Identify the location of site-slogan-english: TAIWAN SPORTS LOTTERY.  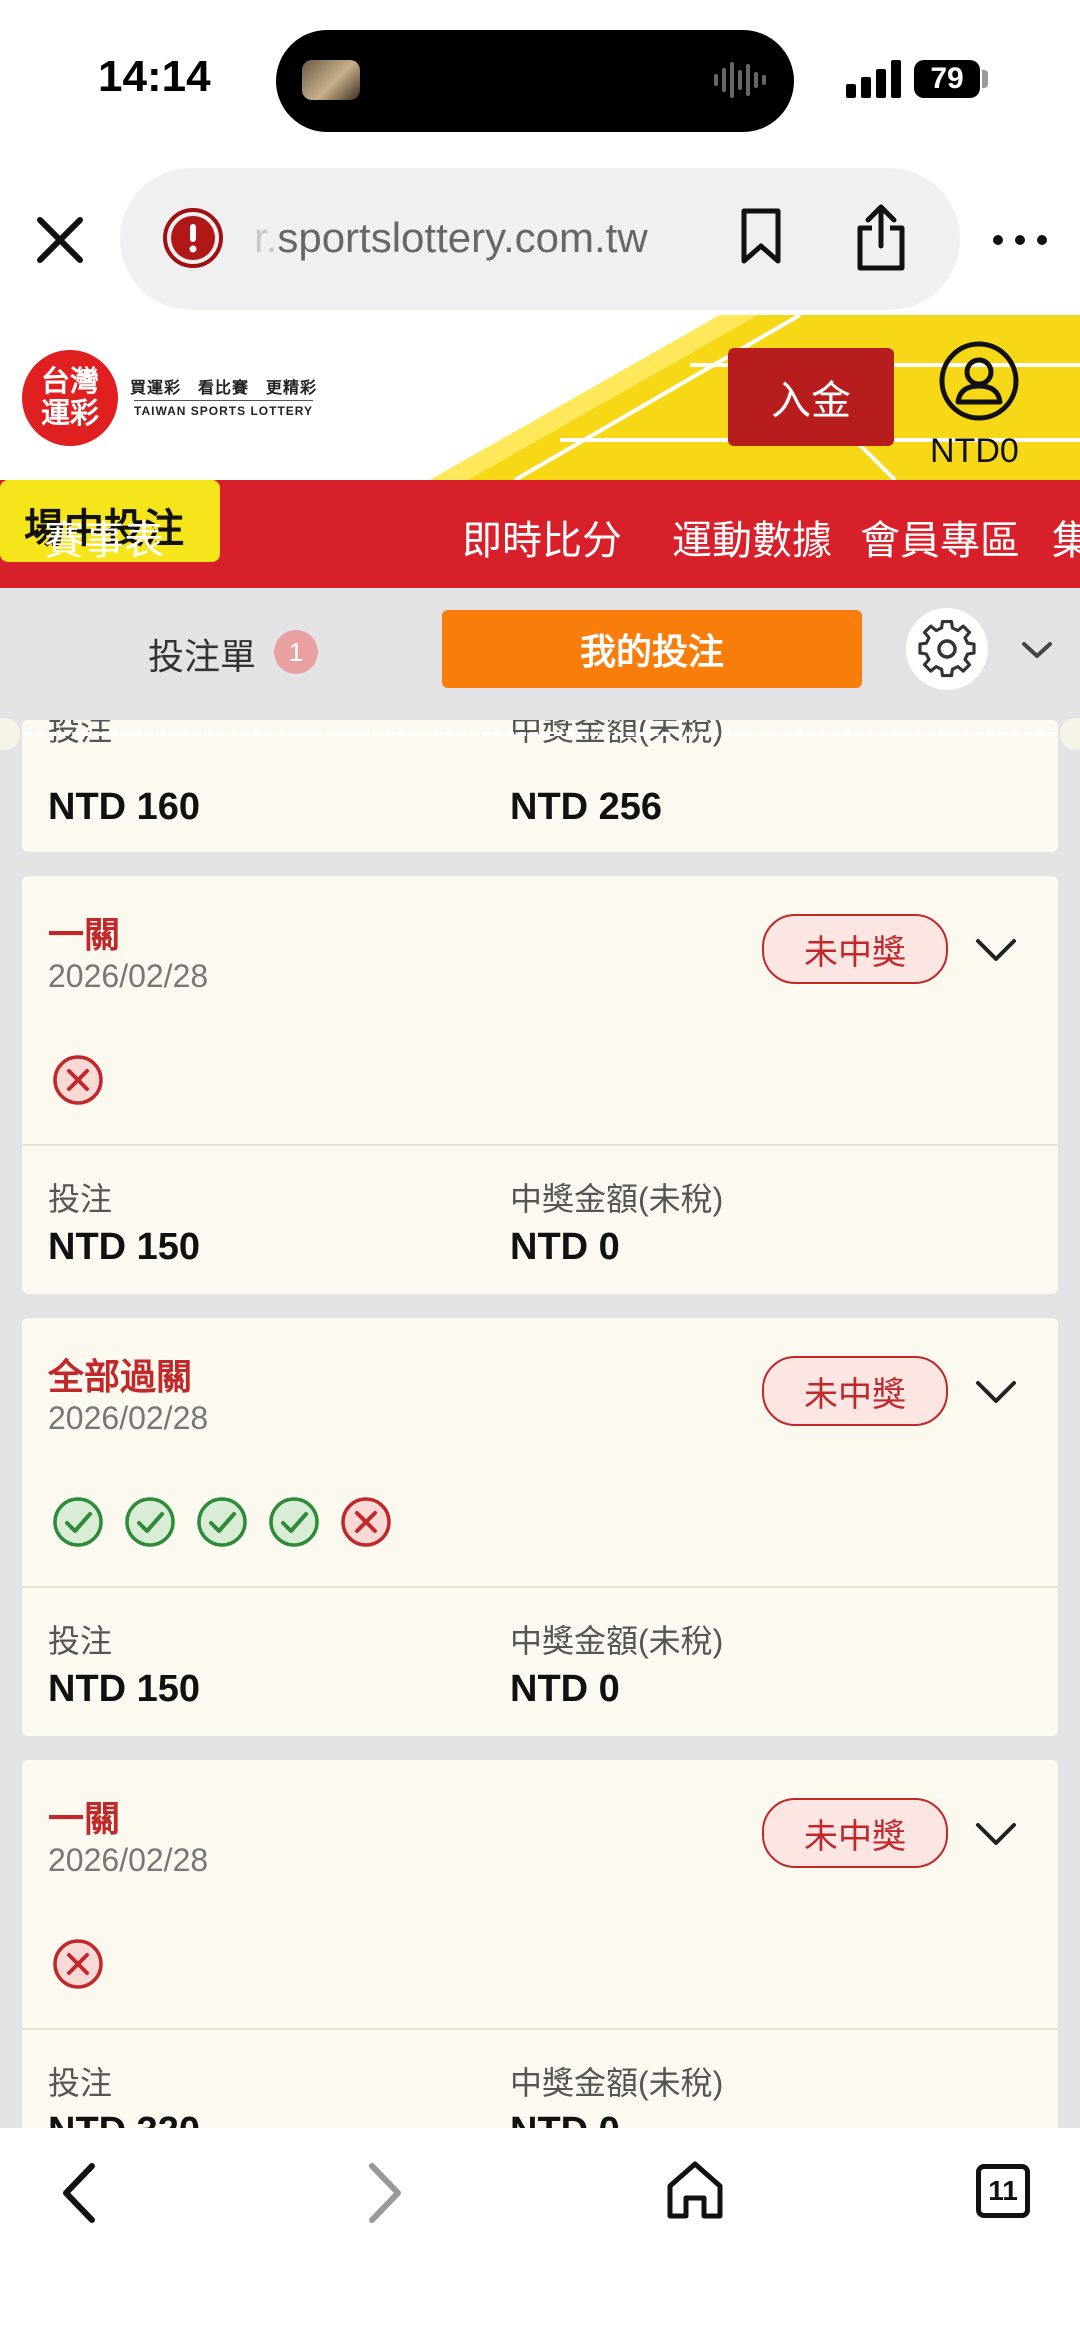
(223, 409).